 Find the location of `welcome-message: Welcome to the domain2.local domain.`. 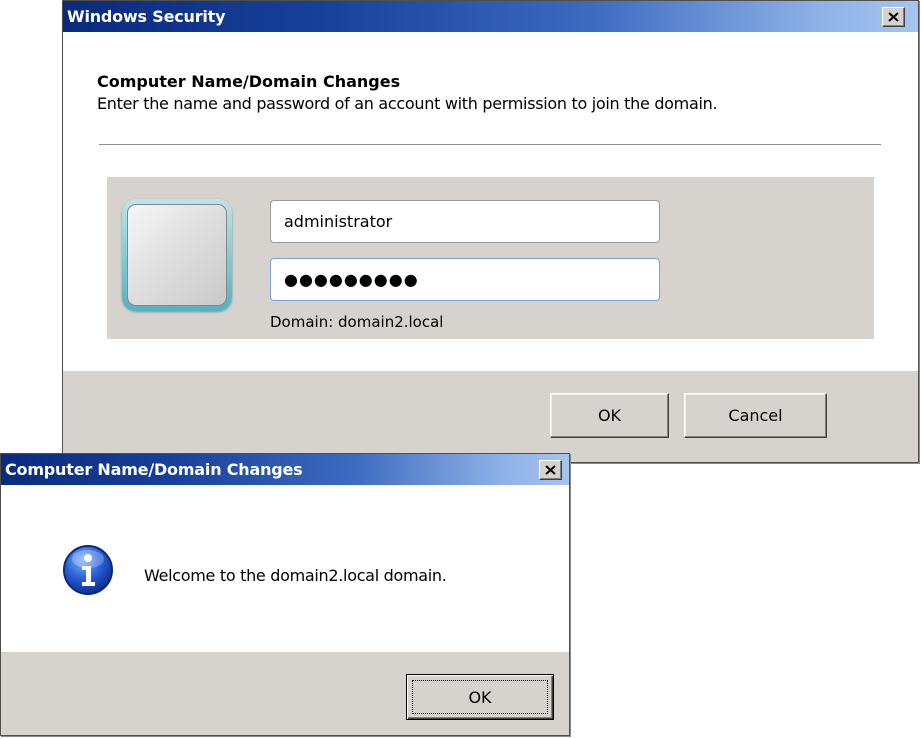

welcome-message: Welcome to the domain2.local domain. is located at coordinates (295, 575).